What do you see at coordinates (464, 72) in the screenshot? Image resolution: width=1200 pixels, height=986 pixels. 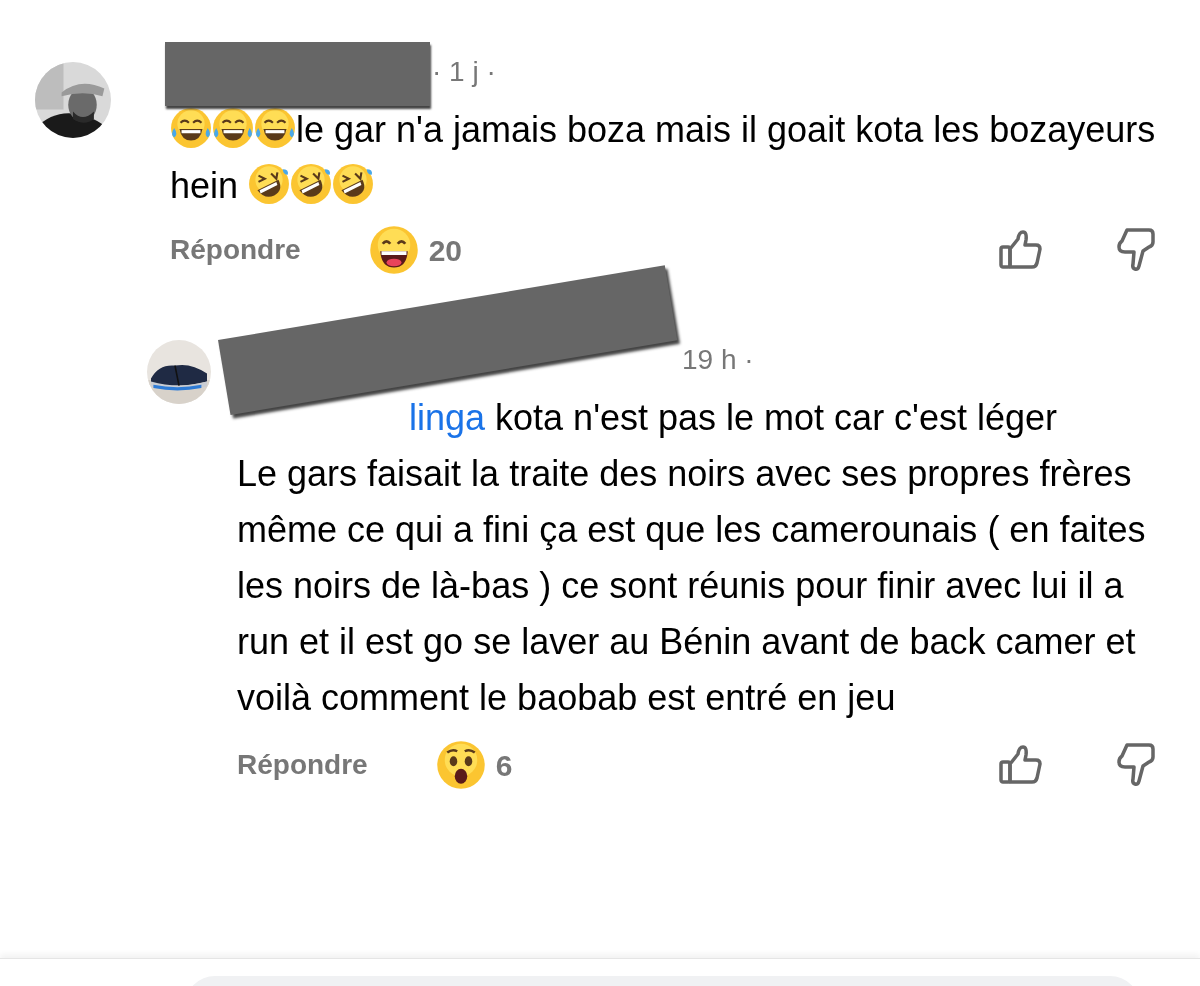 I see `timestamp: · 1 j ·` at bounding box center [464, 72].